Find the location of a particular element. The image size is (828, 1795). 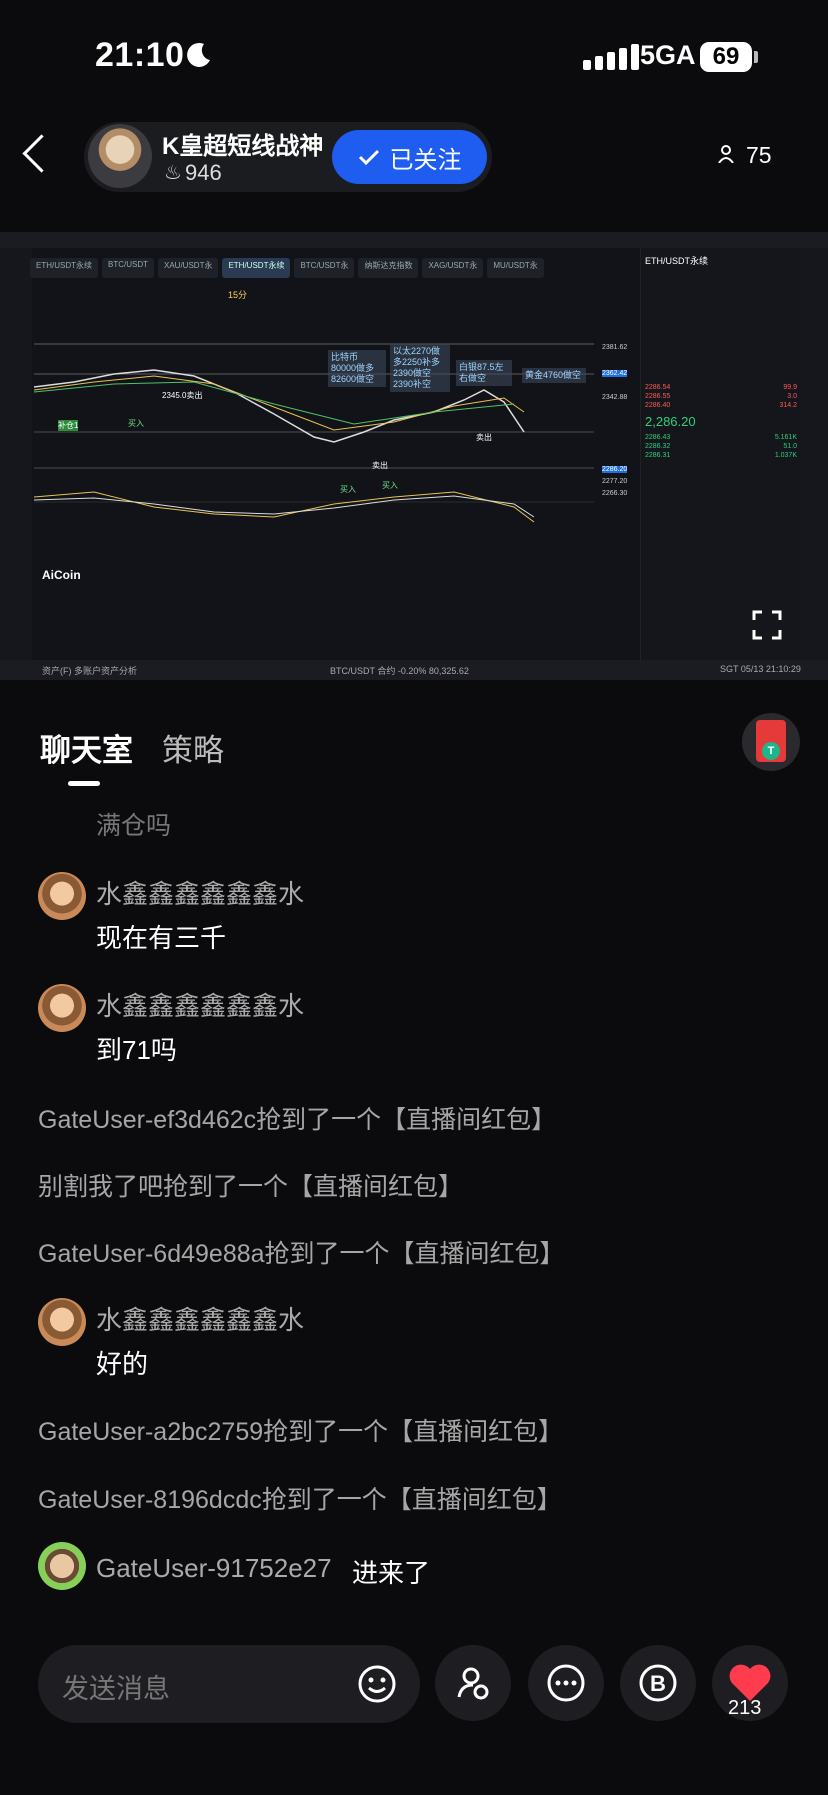

moon-icon is located at coordinates (198, 54).